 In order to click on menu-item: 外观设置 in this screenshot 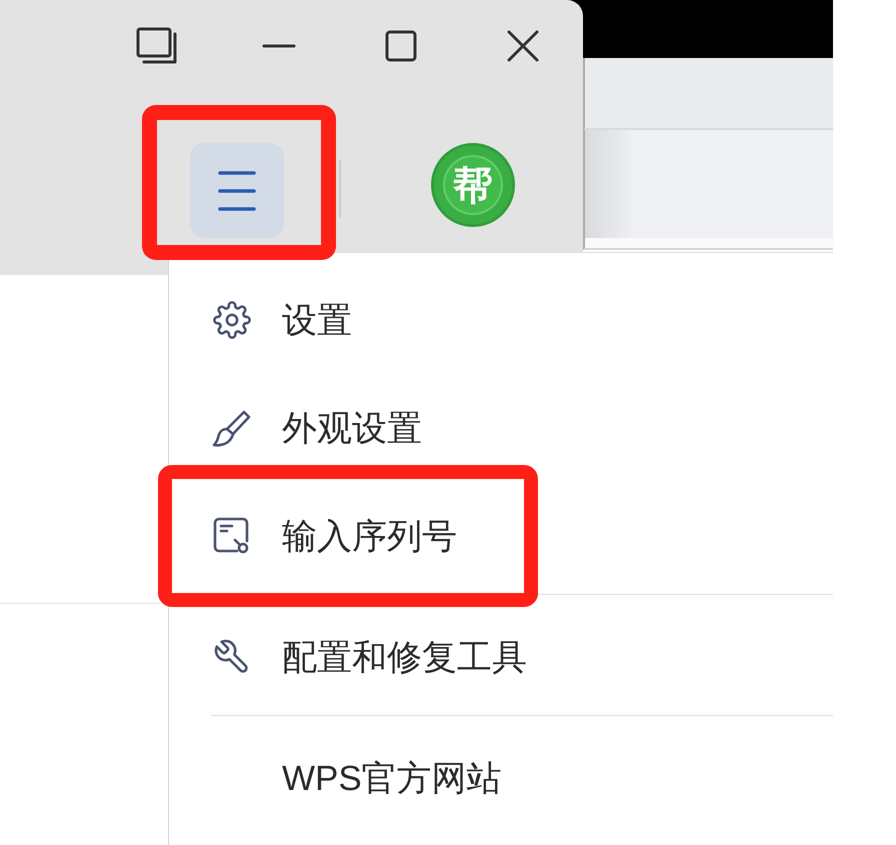, I will do `click(316, 428)`.